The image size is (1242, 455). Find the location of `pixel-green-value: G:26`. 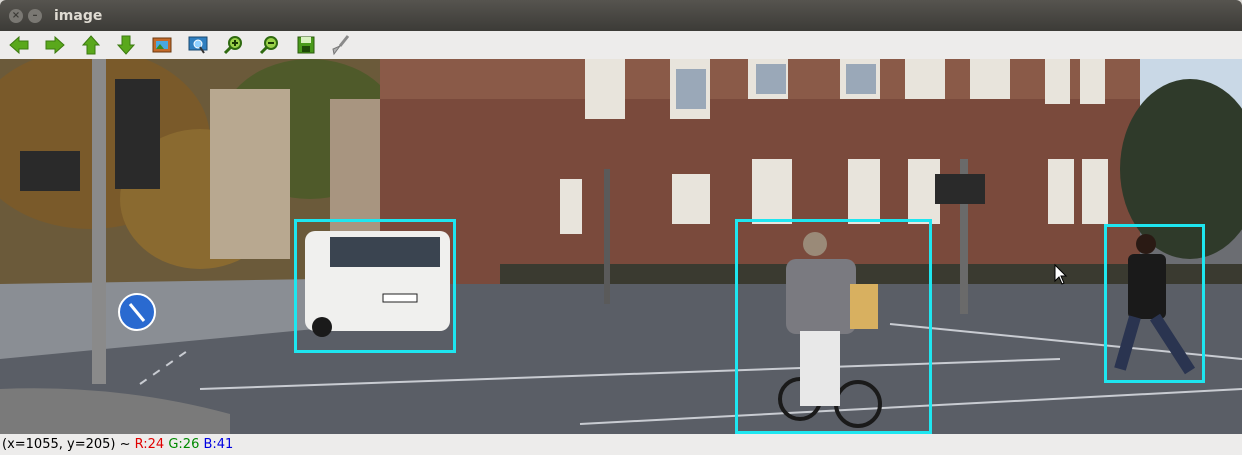

pixel-green-value: G:26 is located at coordinates (184, 444).